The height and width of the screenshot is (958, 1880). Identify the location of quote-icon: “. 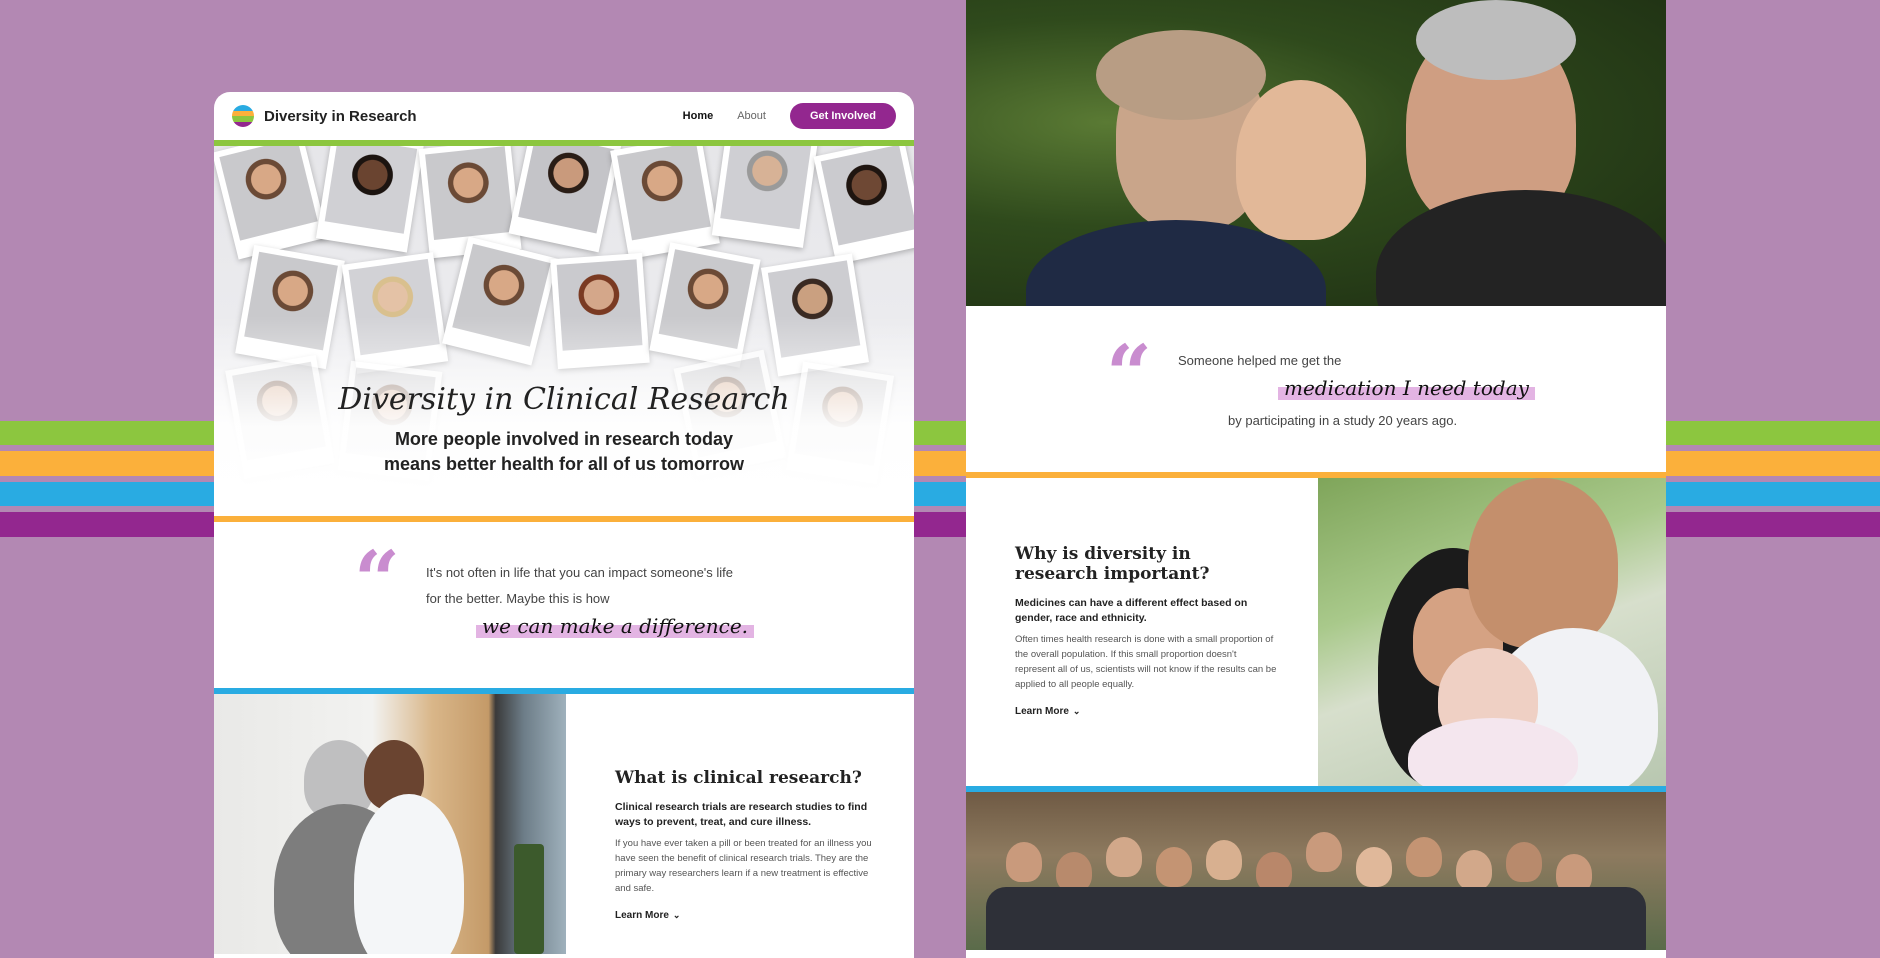
(377, 580).